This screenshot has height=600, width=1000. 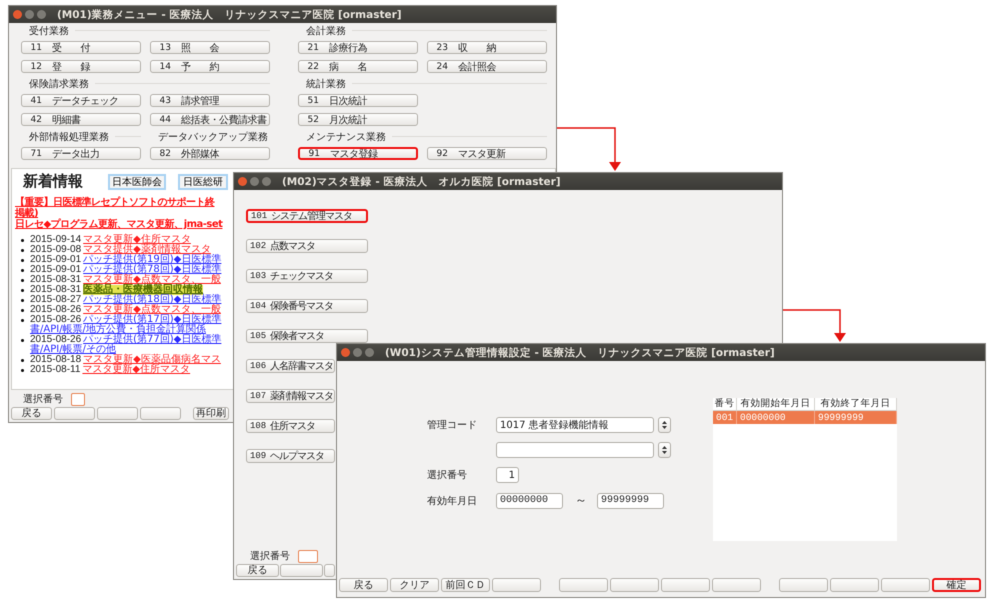 What do you see at coordinates (290, 366) in the screenshot?
I see `master-button: 106 人名辞書マスタ` at bounding box center [290, 366].